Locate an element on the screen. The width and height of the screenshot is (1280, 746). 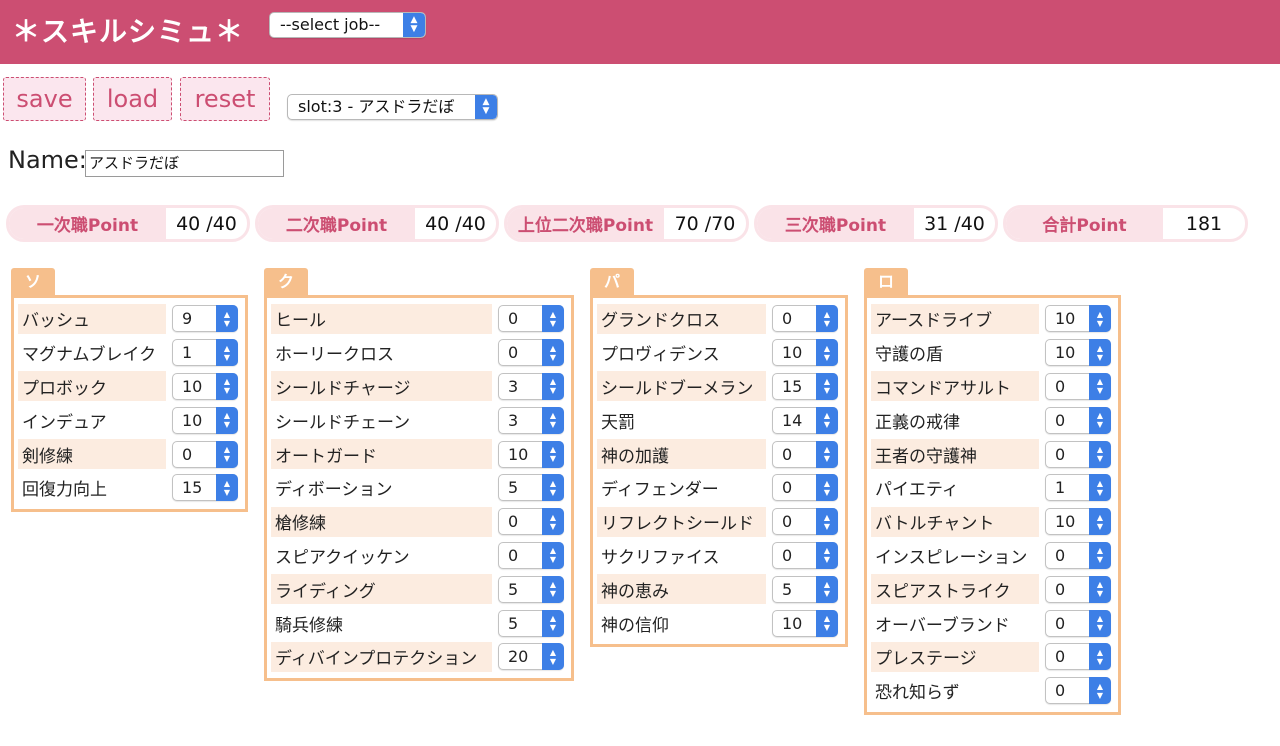
skill-level-value: 1 is located at coordinates (1060, 488).